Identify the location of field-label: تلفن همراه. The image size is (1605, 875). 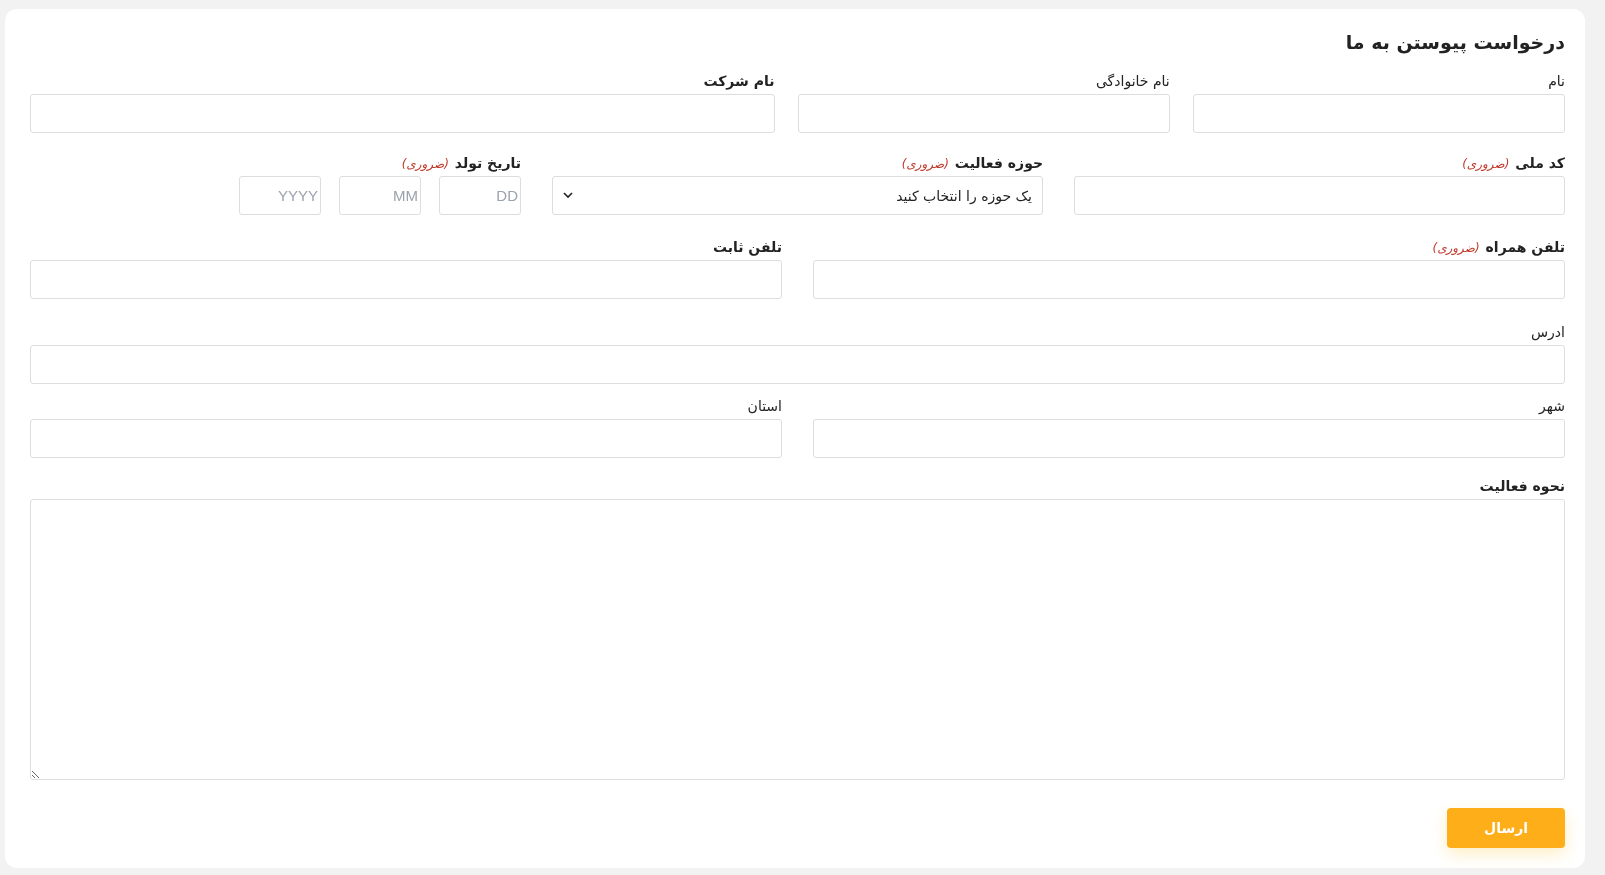
(1525, 247).